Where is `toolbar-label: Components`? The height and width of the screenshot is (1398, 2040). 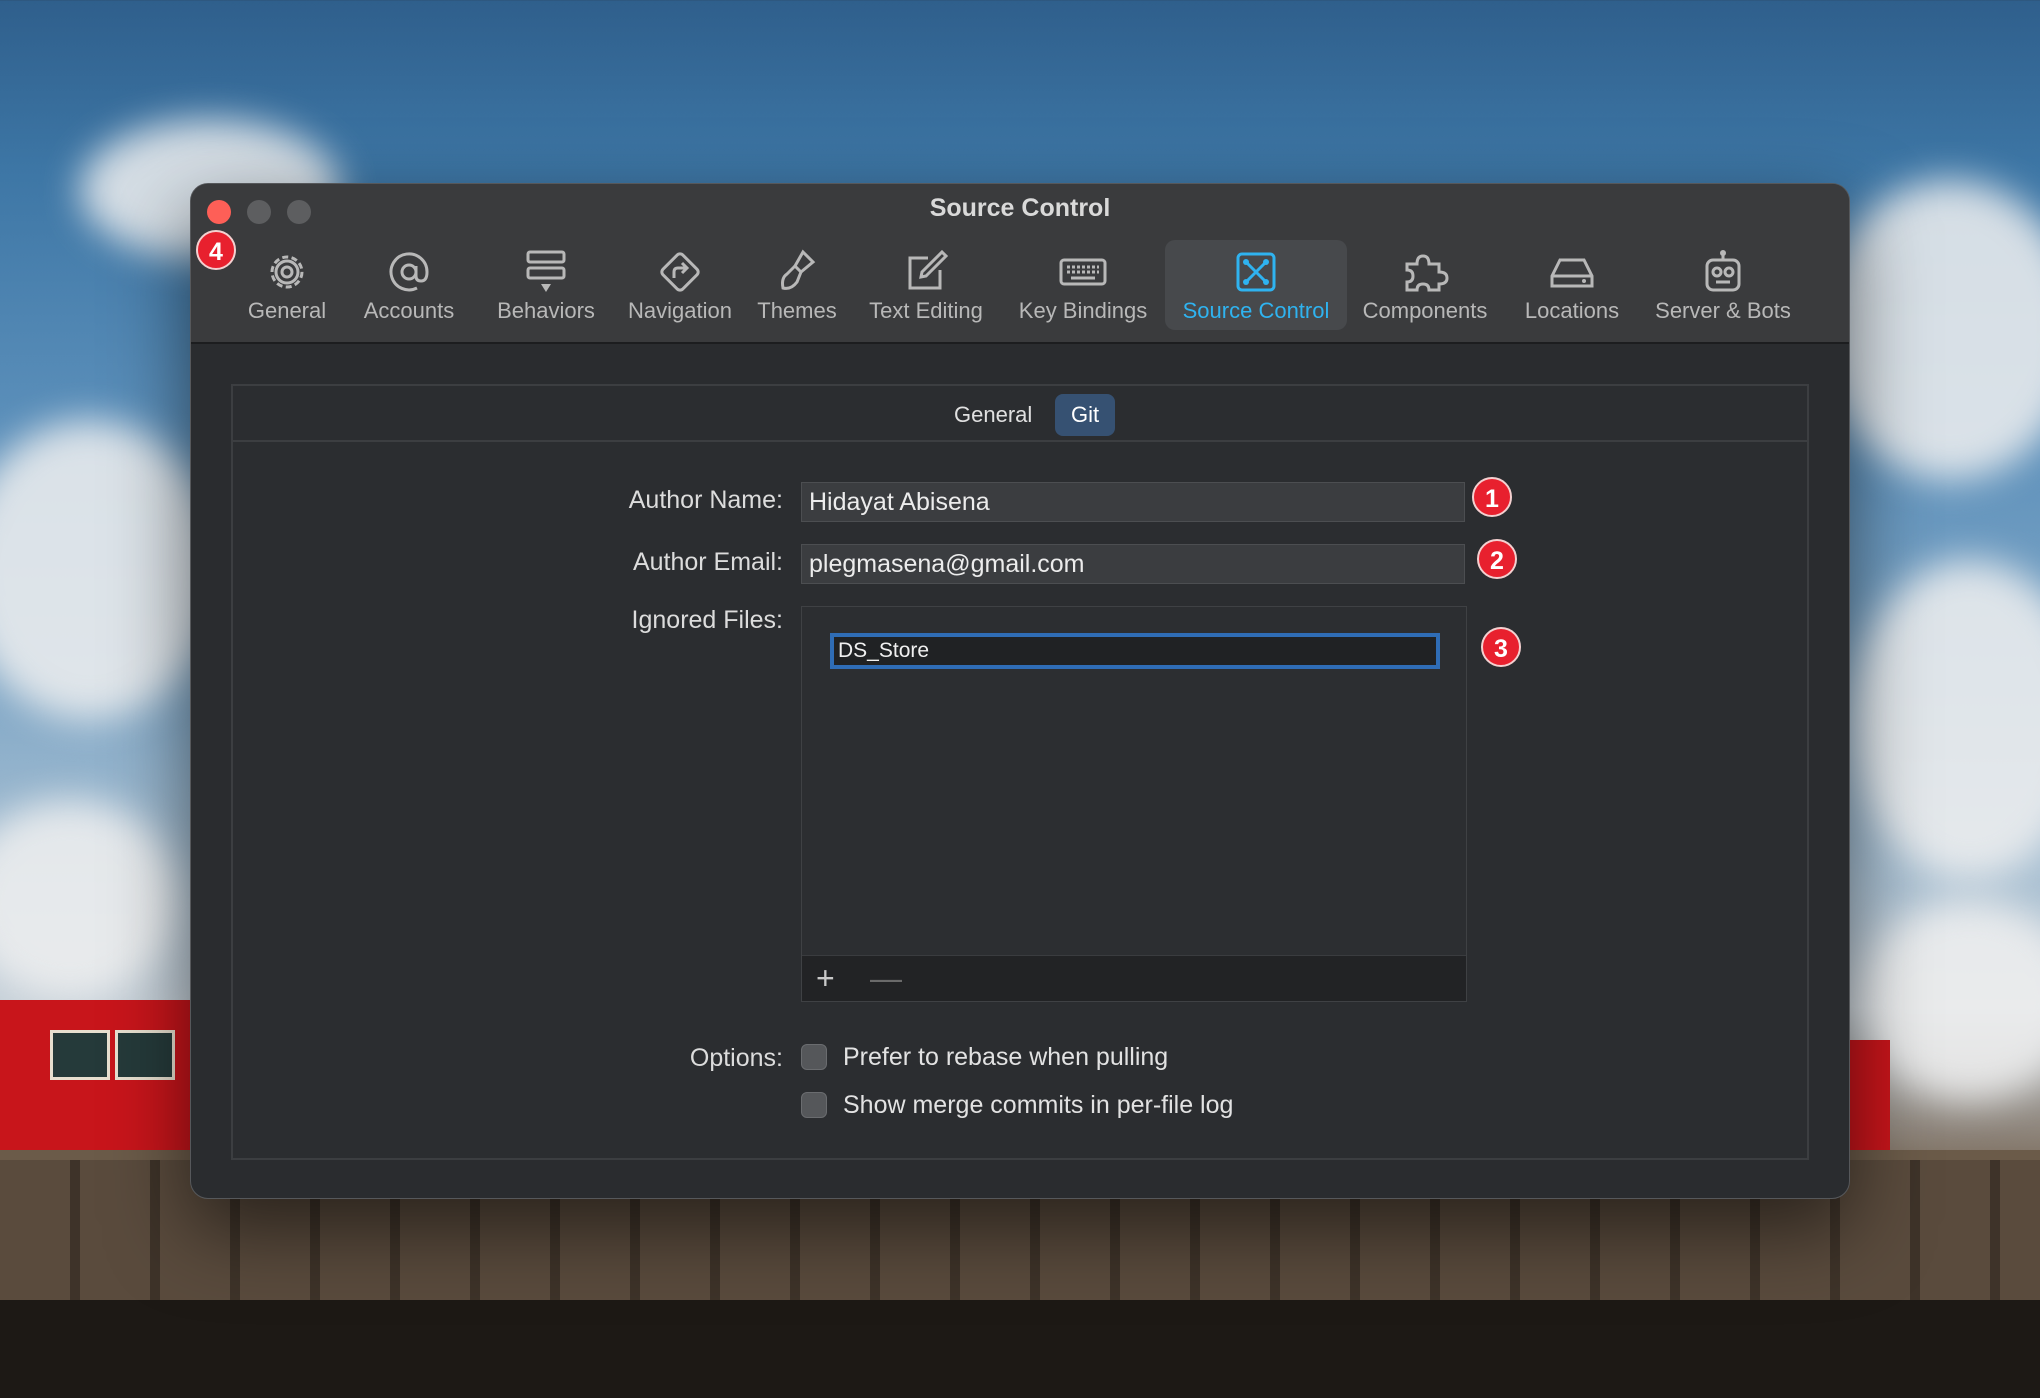 toolbar-label: Components is located at coordinates (1425, 310).